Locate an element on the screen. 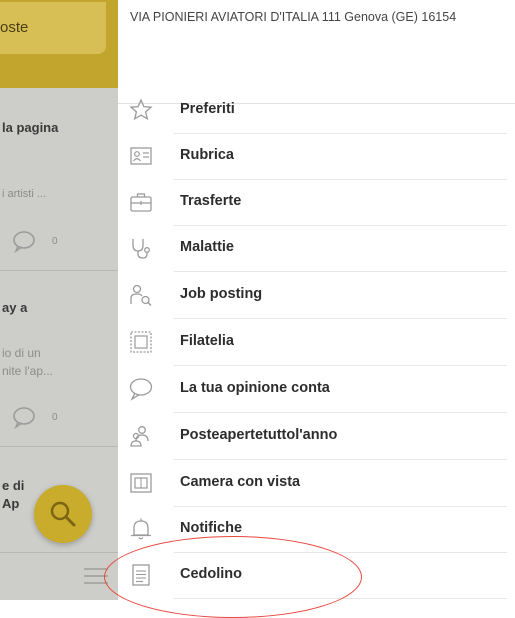  star-icon is located at coordinates (141, 109).